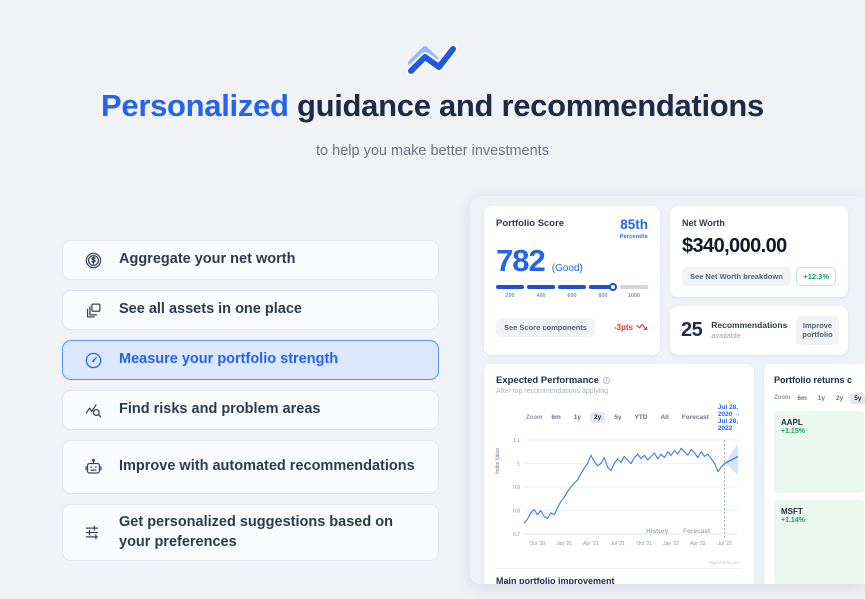 This screenshot has width=865, height=599. I want to click on percentile-value: 85th, so click(634, 224).